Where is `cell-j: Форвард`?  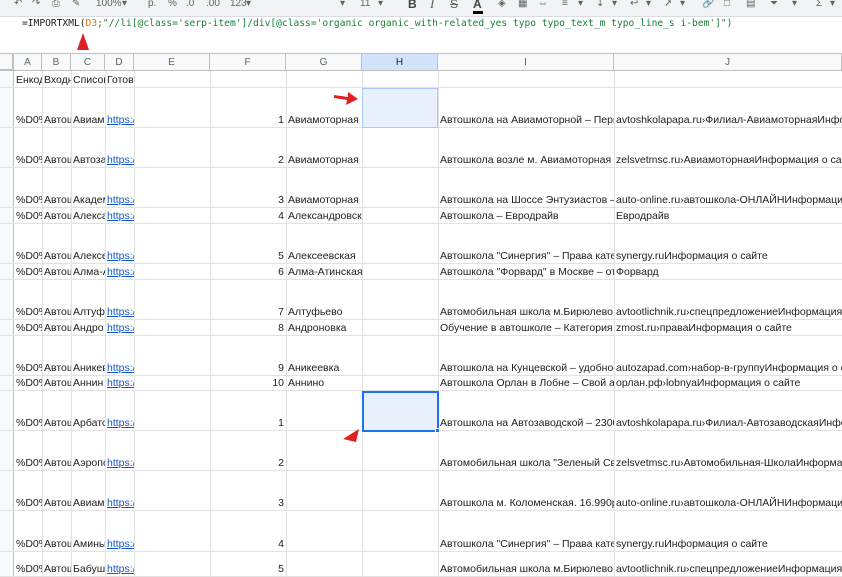
cell-j: Форвард is located at coordinates (728, 272).